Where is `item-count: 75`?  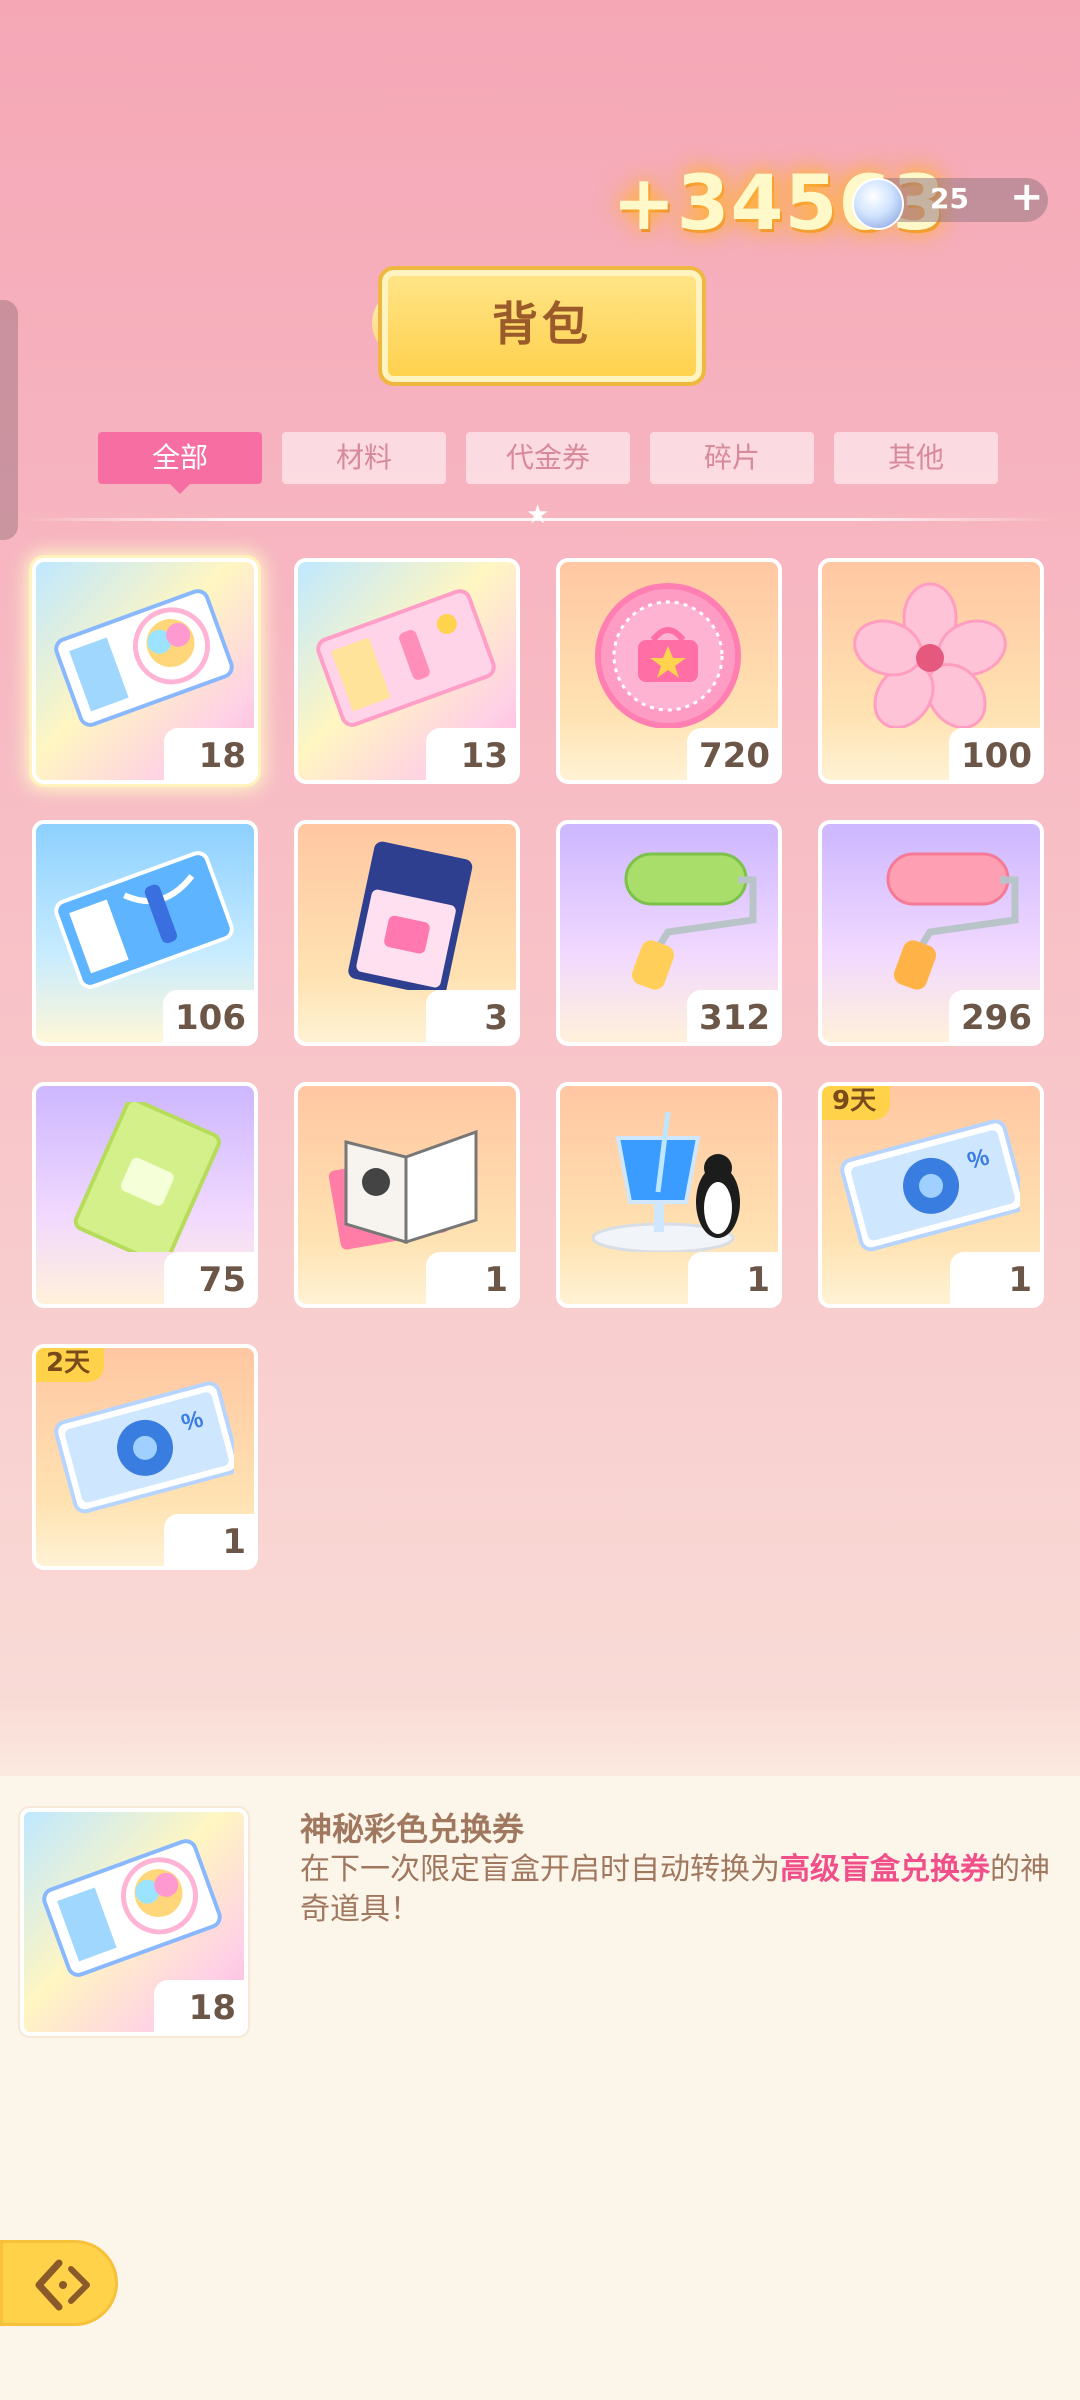 item-count: 75 is located at coordinates (209, 1278).